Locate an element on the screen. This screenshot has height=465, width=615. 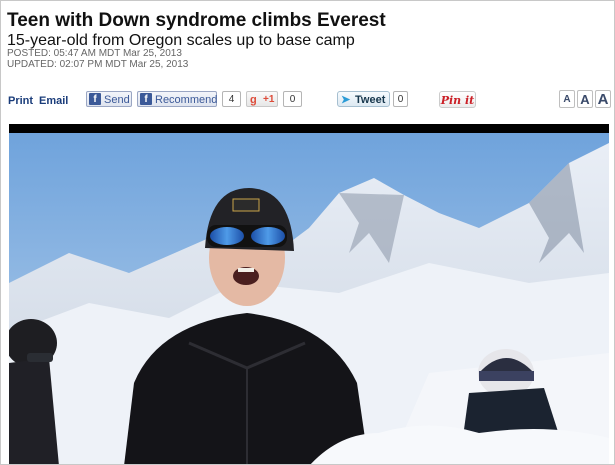
twitter-bird-icon: ➤ is located at coordinates (346, 100).